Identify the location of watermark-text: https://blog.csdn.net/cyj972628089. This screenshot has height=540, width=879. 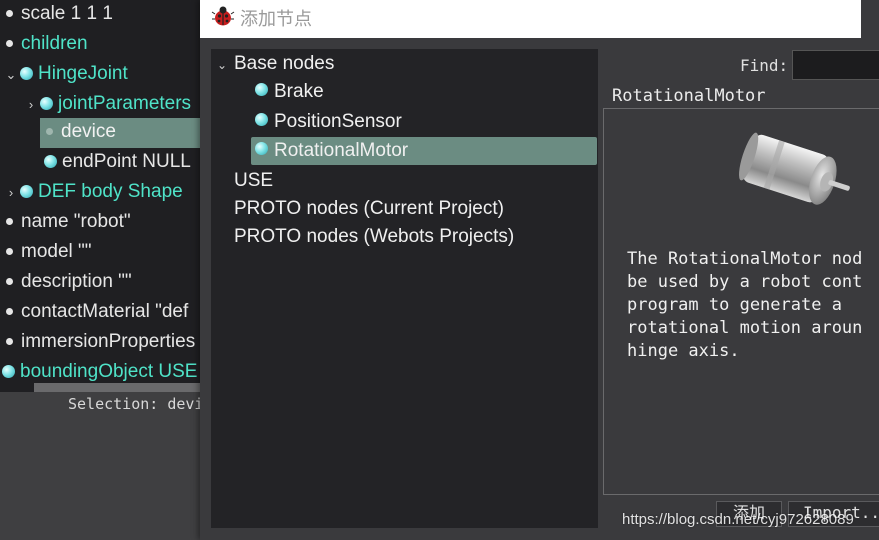
(738, 519).